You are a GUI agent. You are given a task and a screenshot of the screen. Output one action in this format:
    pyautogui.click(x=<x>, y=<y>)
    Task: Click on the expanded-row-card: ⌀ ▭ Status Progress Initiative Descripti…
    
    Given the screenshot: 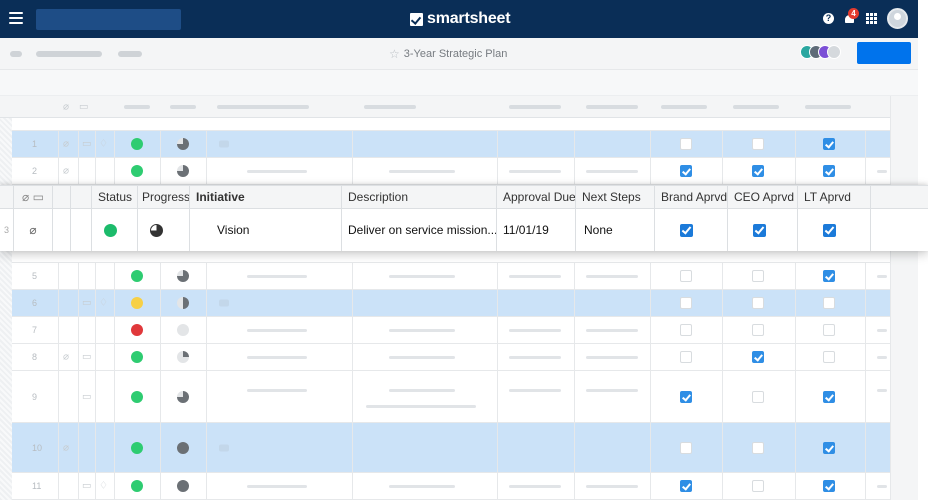 What is the action you would take?
    pyautogui.click(x=464, y=218)
    